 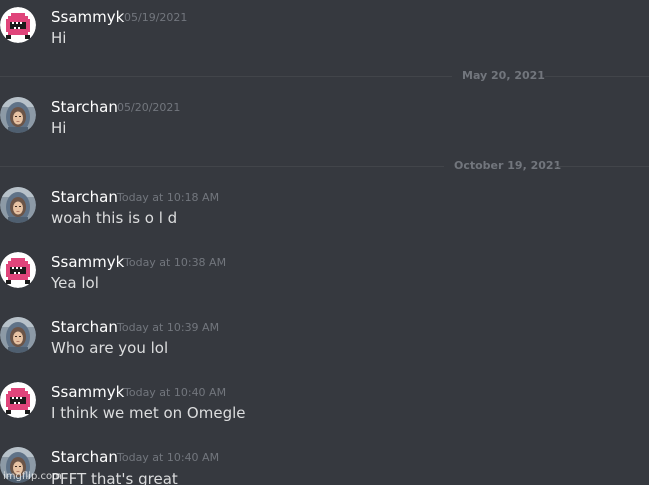 I want to click on date-divider: October 19, 2021, so click(x=324, y=166).